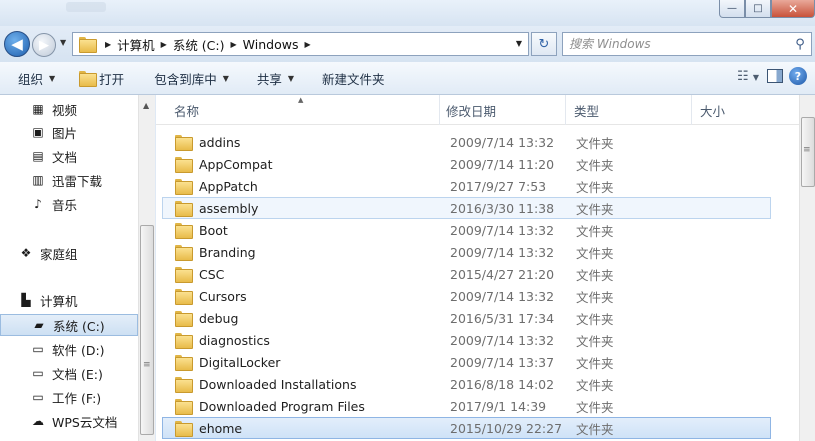  What do you see at coordinates (793, 9) in the screenshot?
I see `close-button: ✕` at bounding box center [793, 9].